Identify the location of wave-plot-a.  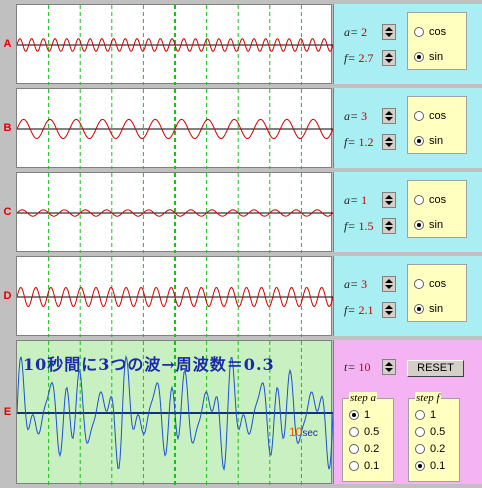
(174, 44).